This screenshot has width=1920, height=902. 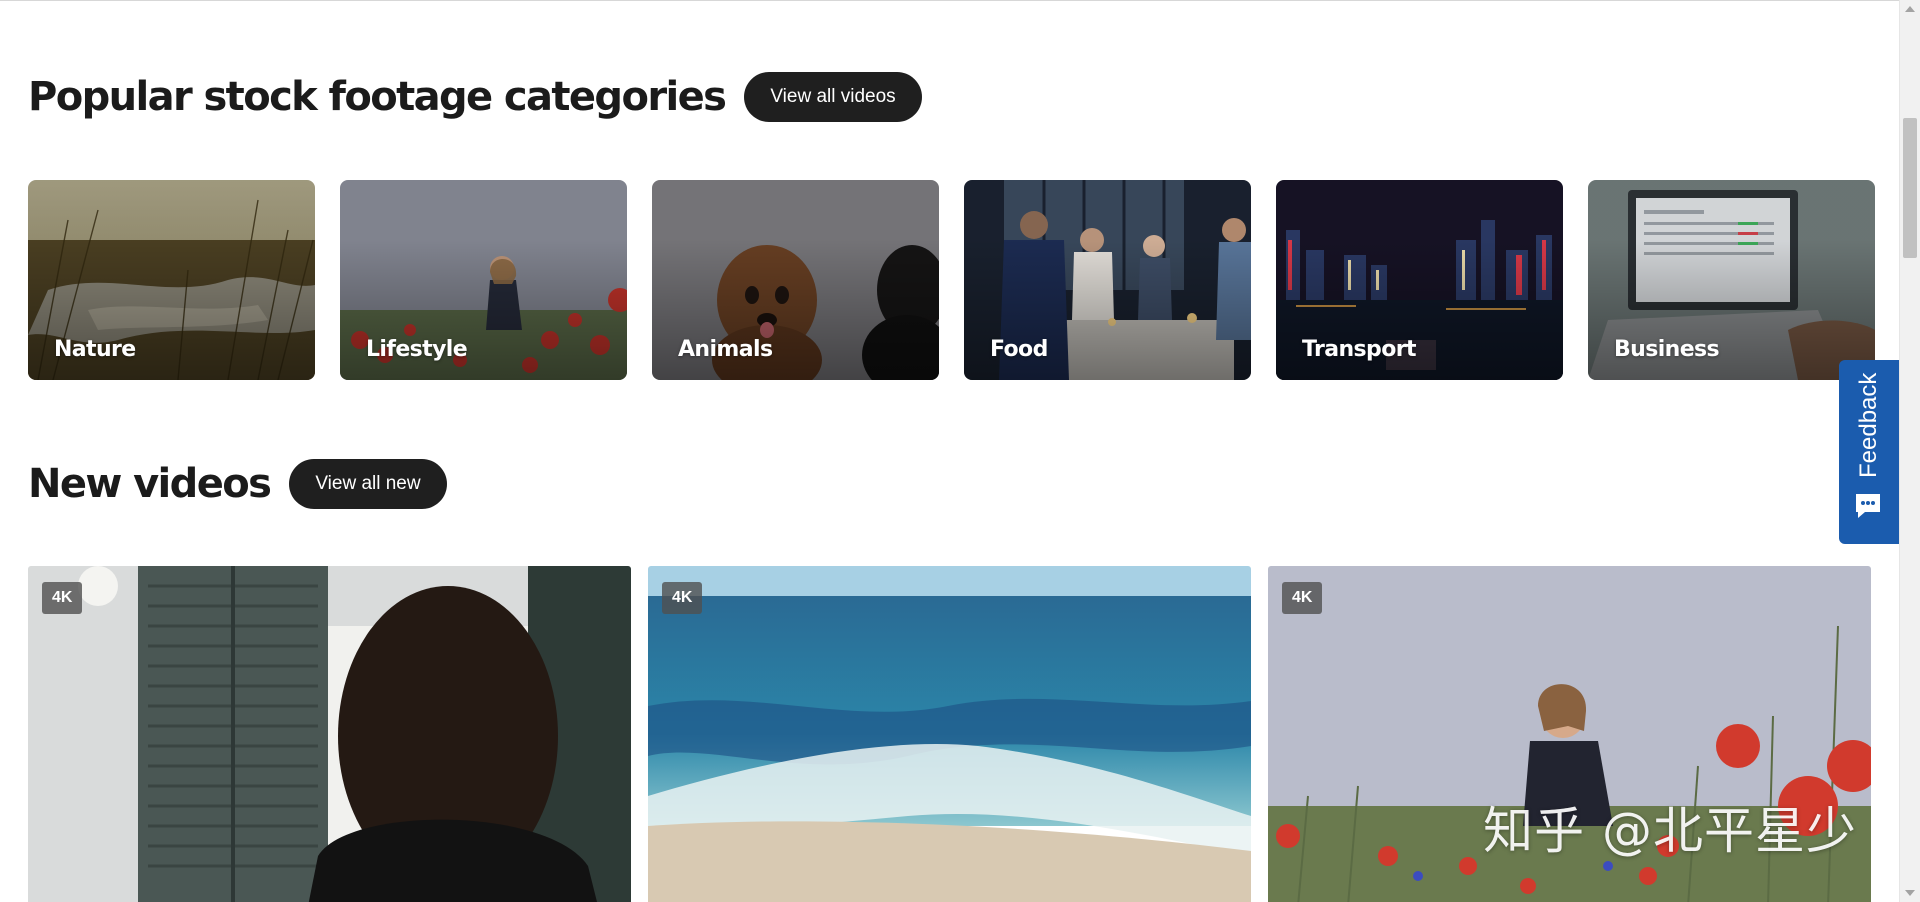 What do you see at coordinates (1910, 188) in the screenshot?
I see `scrollbar-thumb` at bounding box center [1910, 188].